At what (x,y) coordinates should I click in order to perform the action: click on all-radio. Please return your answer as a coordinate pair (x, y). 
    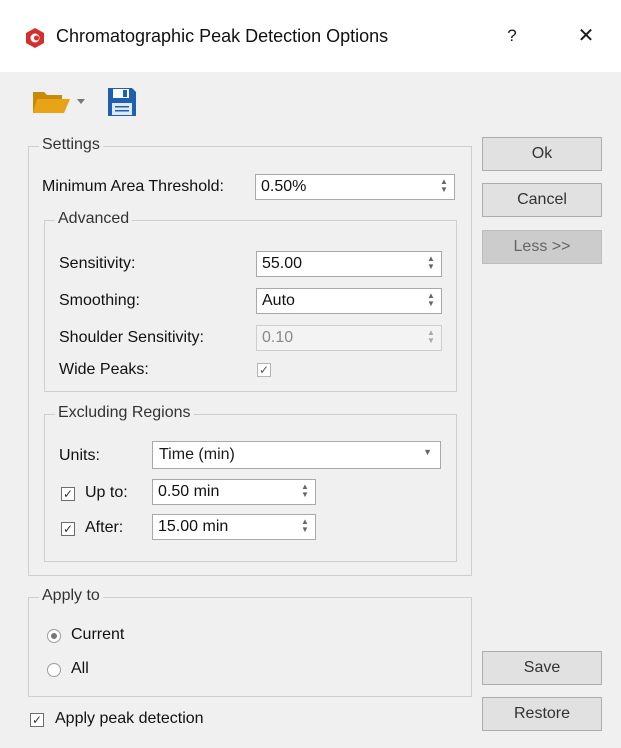
    Looking at the image, I should click on (54, 670).